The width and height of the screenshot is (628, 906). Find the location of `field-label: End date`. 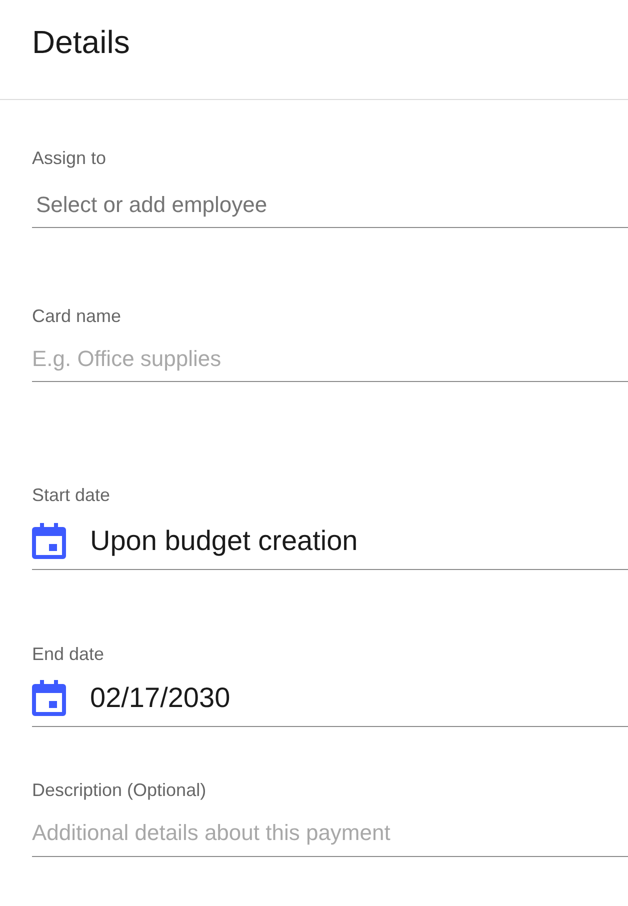

field-label: End date is located at coordinates (68, 654).